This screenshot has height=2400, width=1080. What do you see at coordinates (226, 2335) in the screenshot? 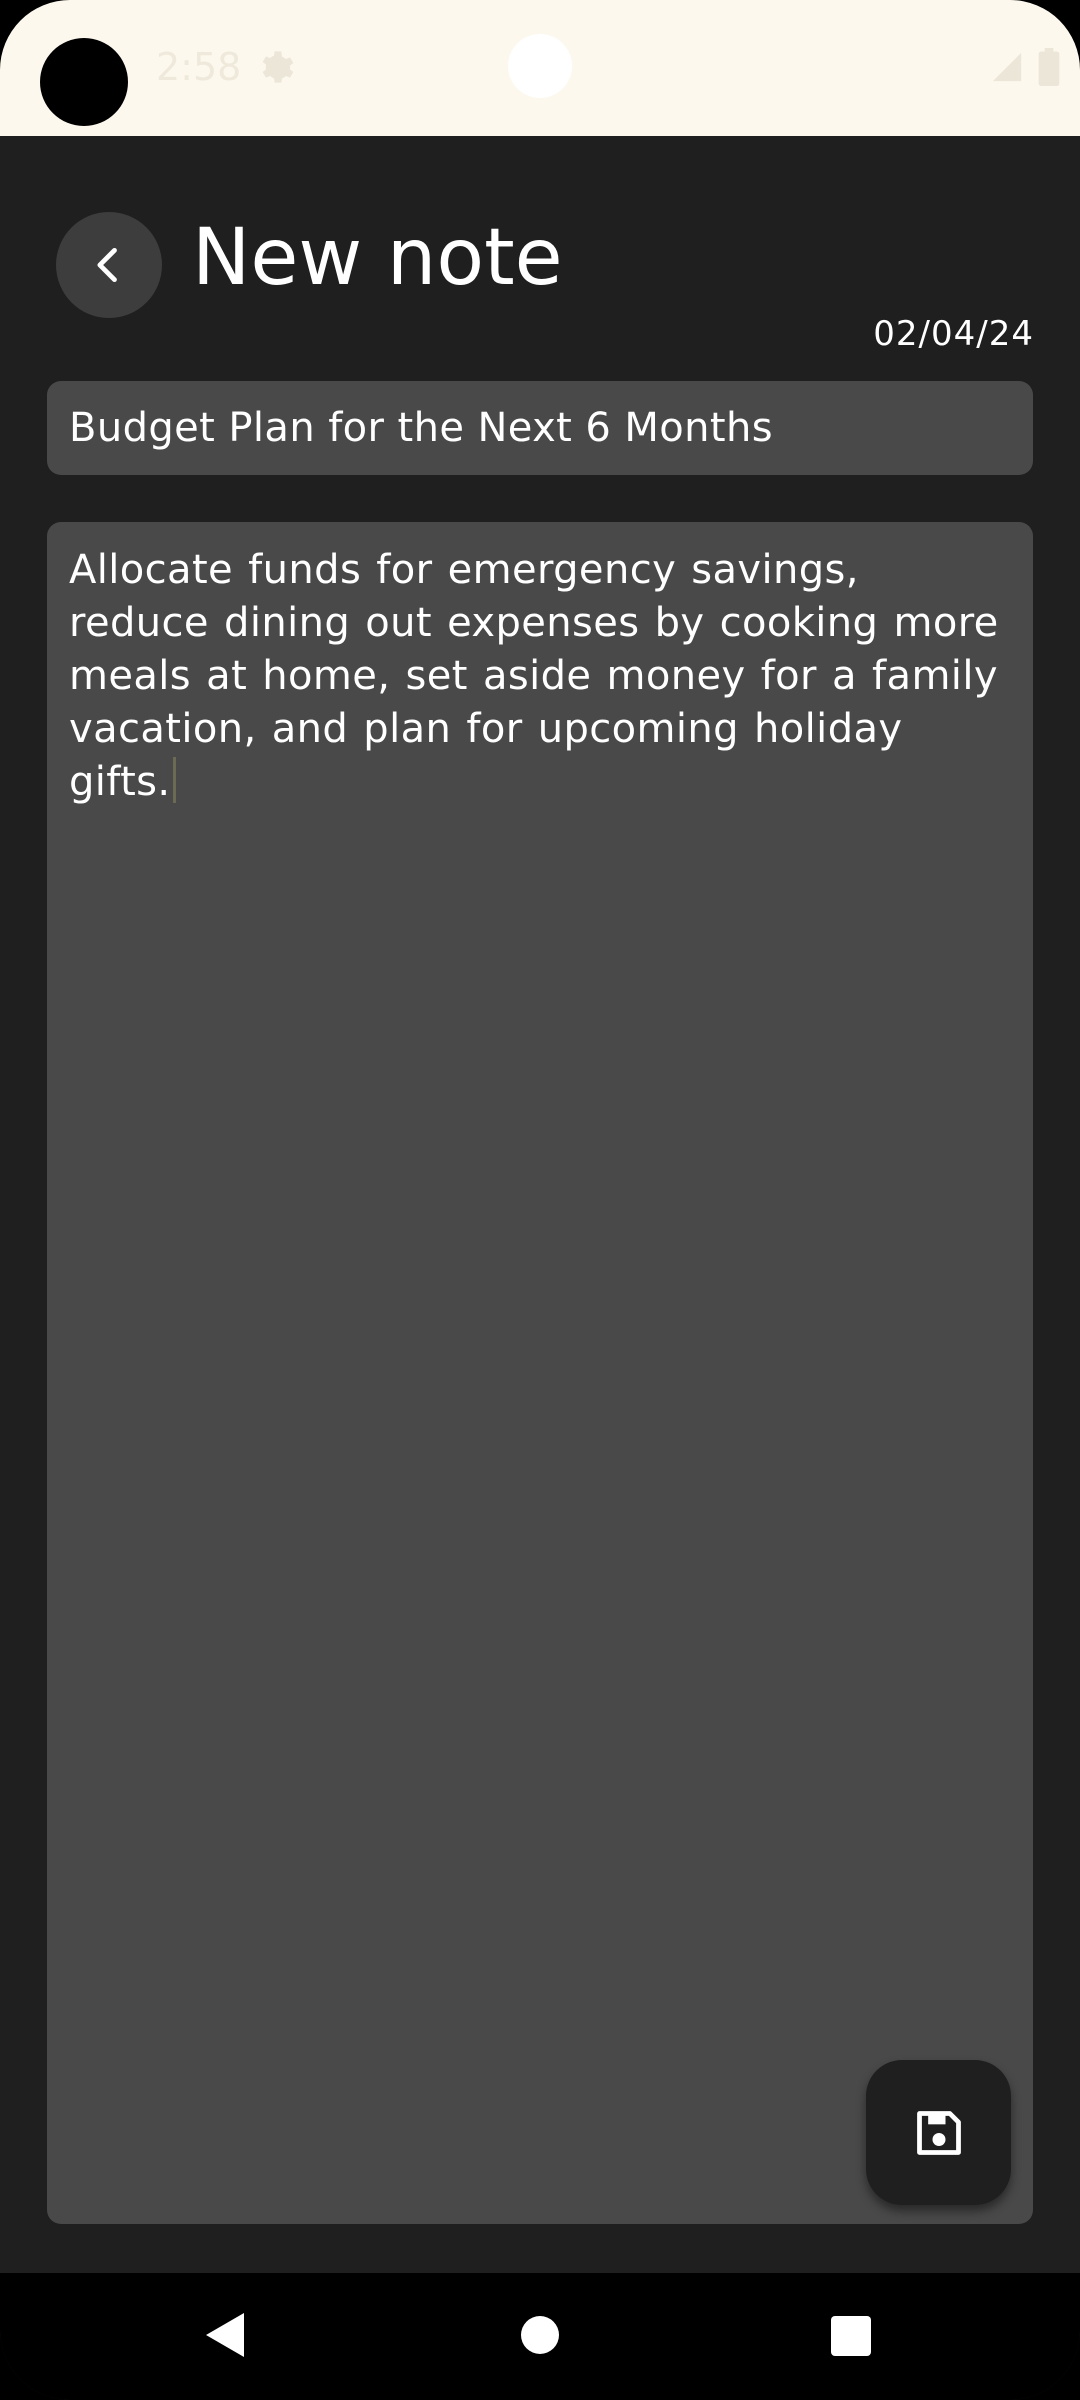
I see `back-triangle-icon` at bounding box center [226, 2335].